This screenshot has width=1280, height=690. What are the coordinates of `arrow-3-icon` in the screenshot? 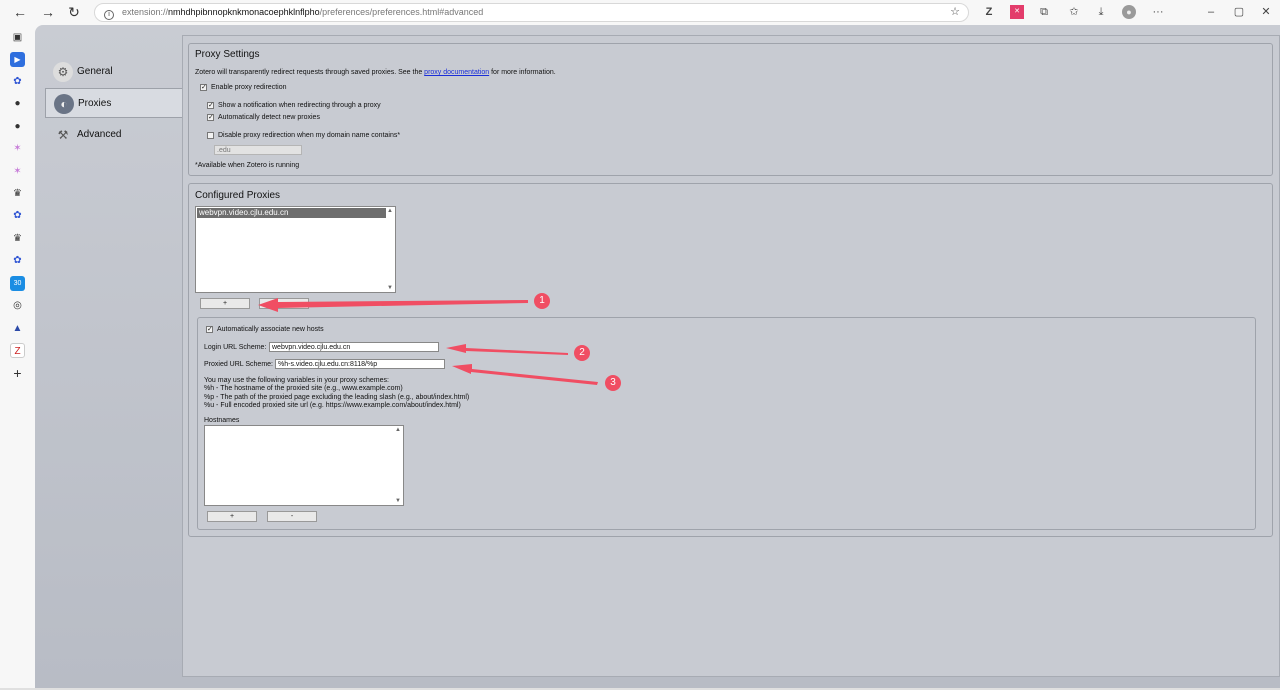 It's located at (525, 374).